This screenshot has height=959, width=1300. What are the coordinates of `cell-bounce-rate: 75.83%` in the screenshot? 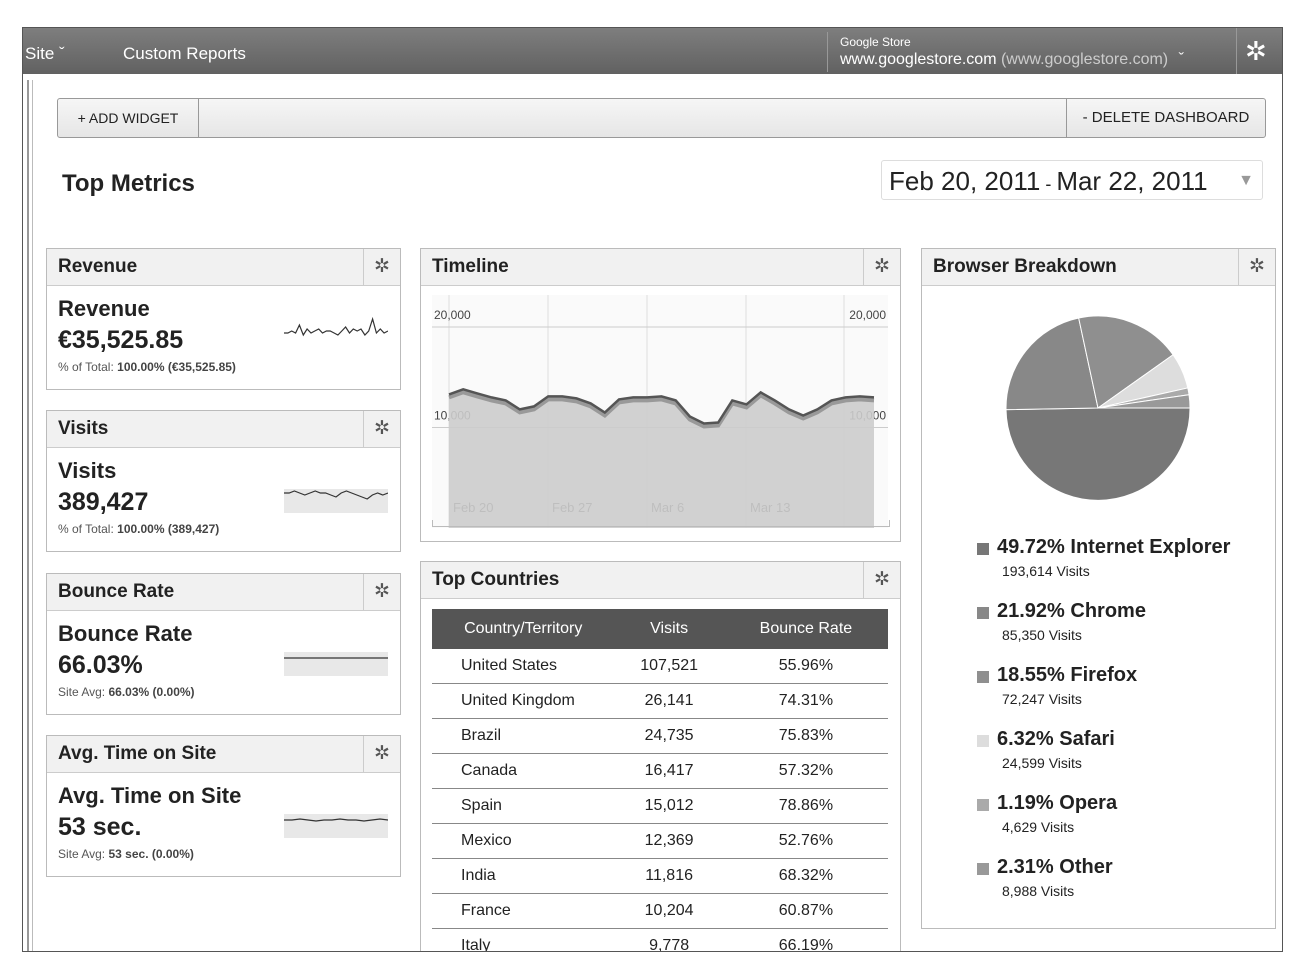 It's located at (805, 736).